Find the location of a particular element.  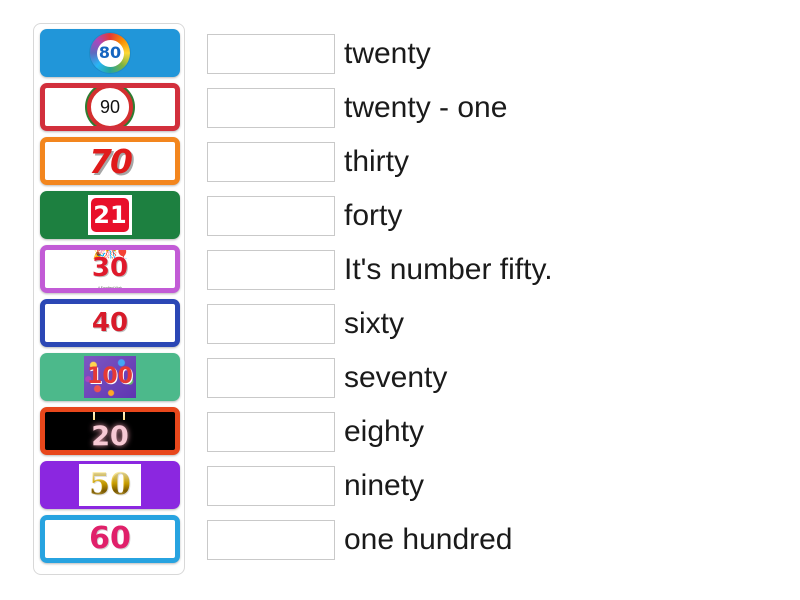

tile-value-40: 40 is located at coordinates (110, 323).